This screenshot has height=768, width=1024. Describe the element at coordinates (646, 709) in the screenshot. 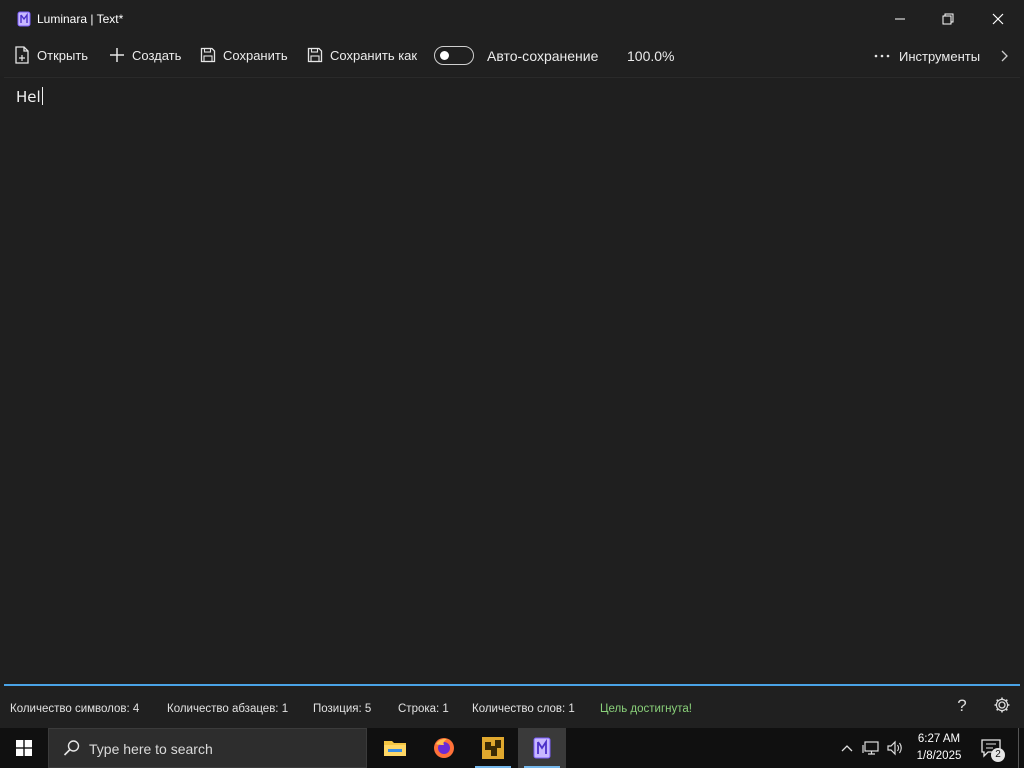

I see `goal-status: Цель достигнута!` at that location.